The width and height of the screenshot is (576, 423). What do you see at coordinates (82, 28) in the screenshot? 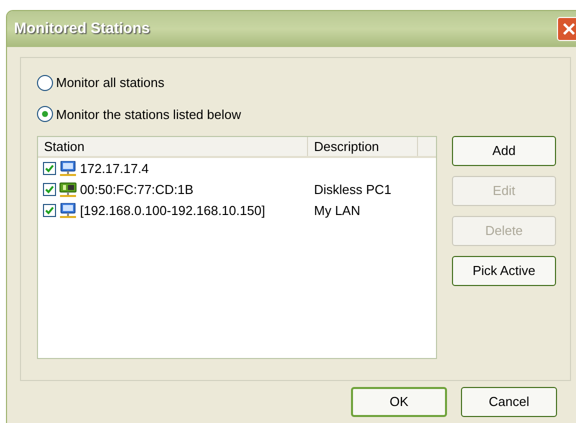
I see `window-title: Monitored Stations` at bounding box center [82, 28].